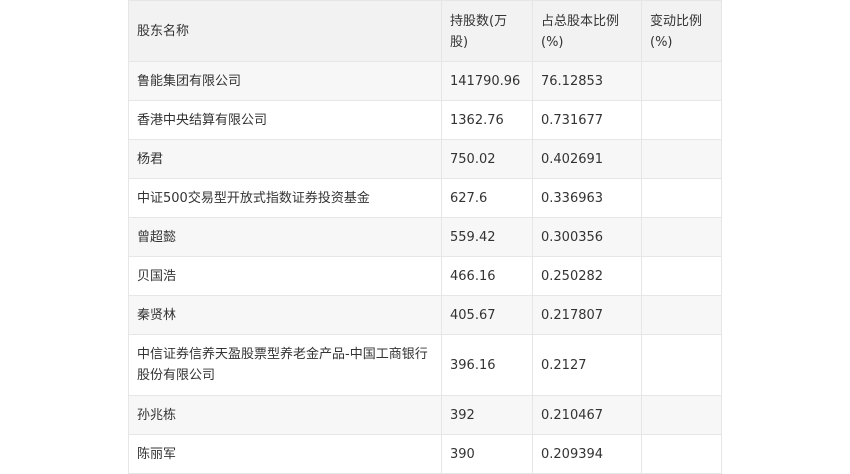  I want to click on cell-shareholder-name: 贝国浩, so click(285, 276).